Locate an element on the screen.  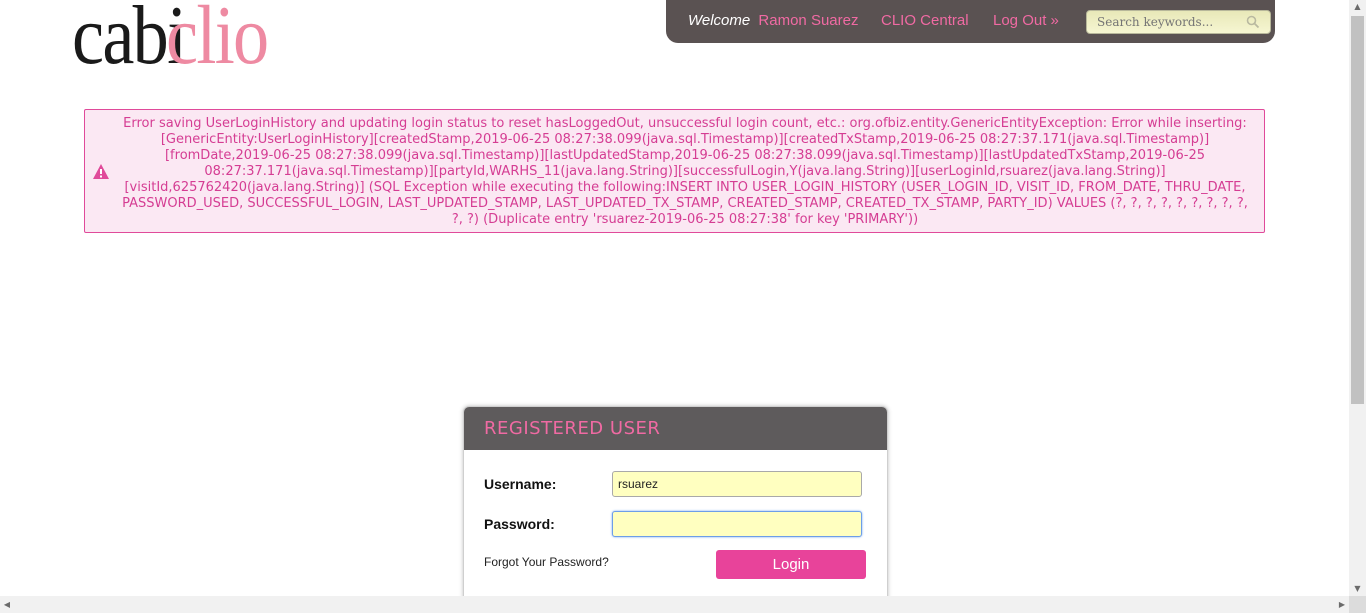
scroll-up-arrow-icon: ▲ is located at coordinates (1357, 7).